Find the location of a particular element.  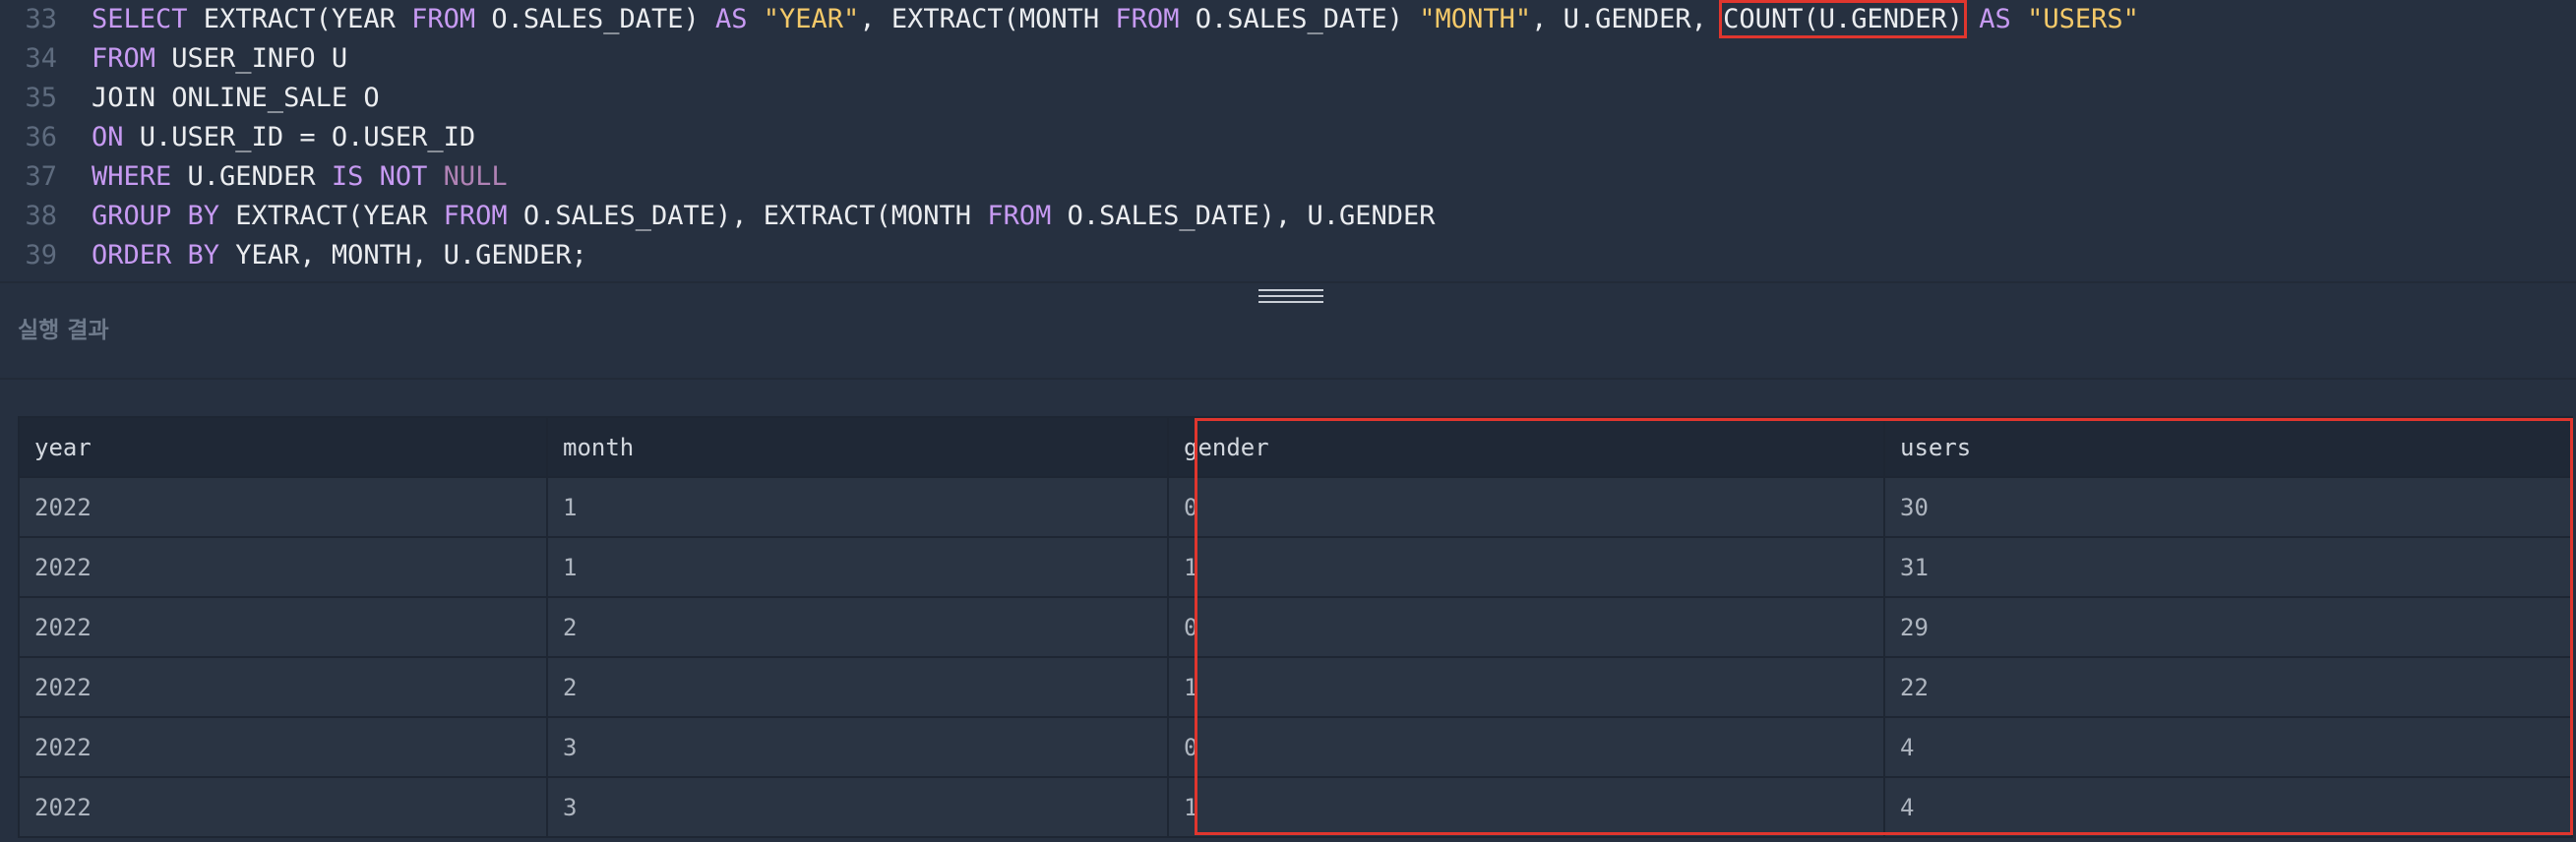

code-line: 39 ORDER BY YEAR, MONTH, U.GENDER; is located at coordinates (293, 256).